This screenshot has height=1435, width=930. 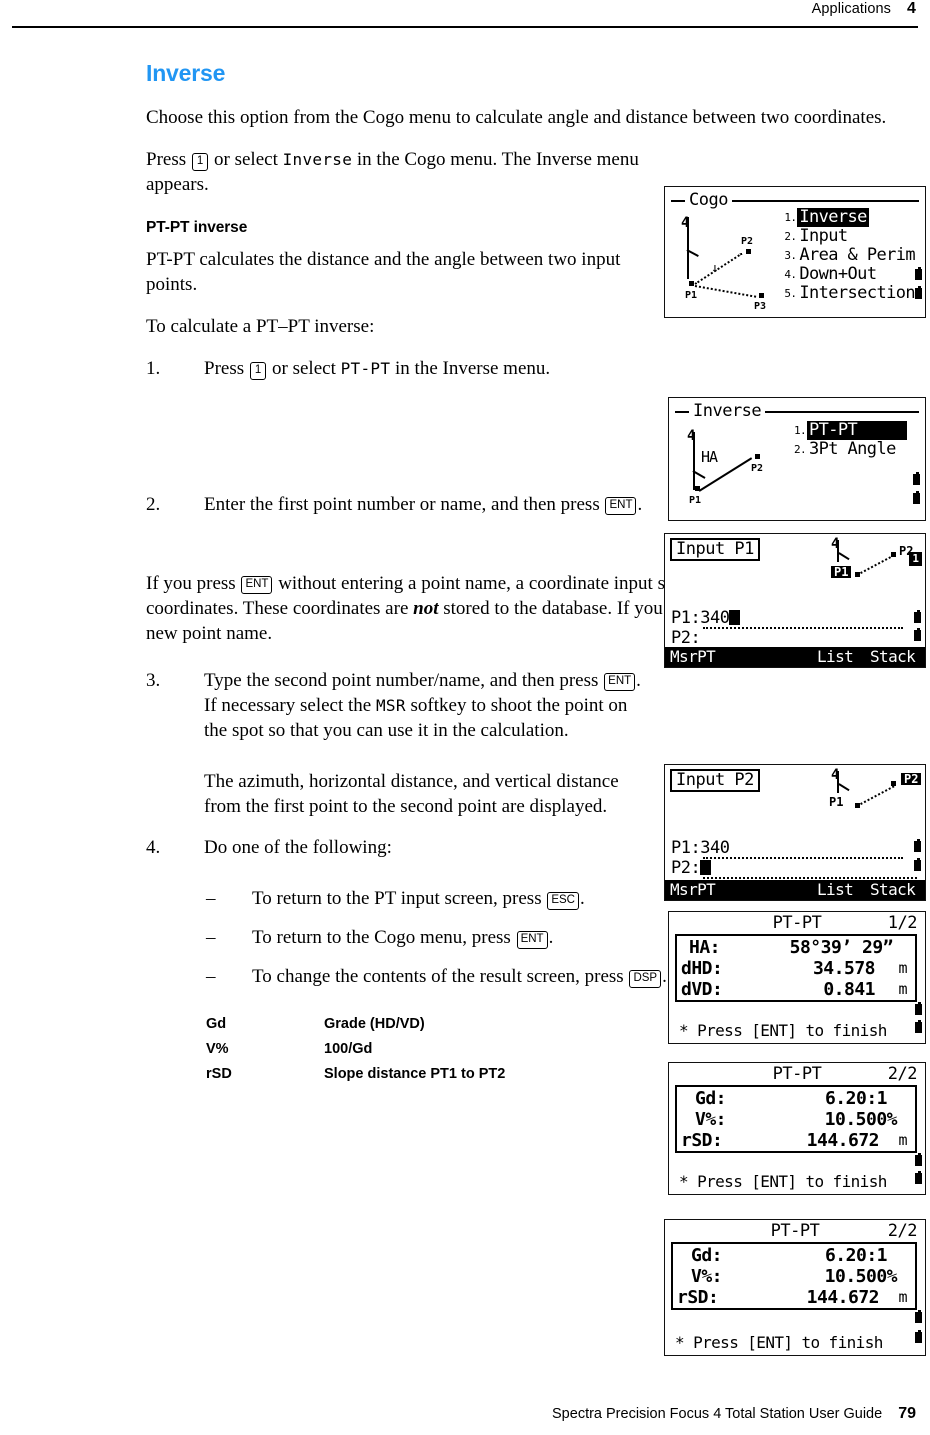 What do you see at coordinates (795, 1231) in the screenshot?
I see `result-3-header: PT-PT 2/2` at bounding box center [795, 1231].